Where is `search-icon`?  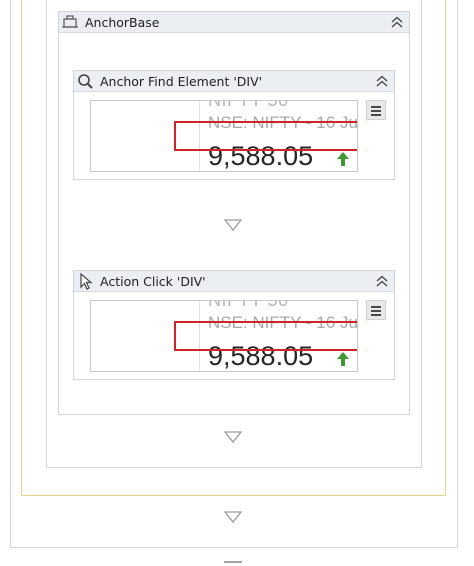
search-icon is located at coordinates (86, 81).